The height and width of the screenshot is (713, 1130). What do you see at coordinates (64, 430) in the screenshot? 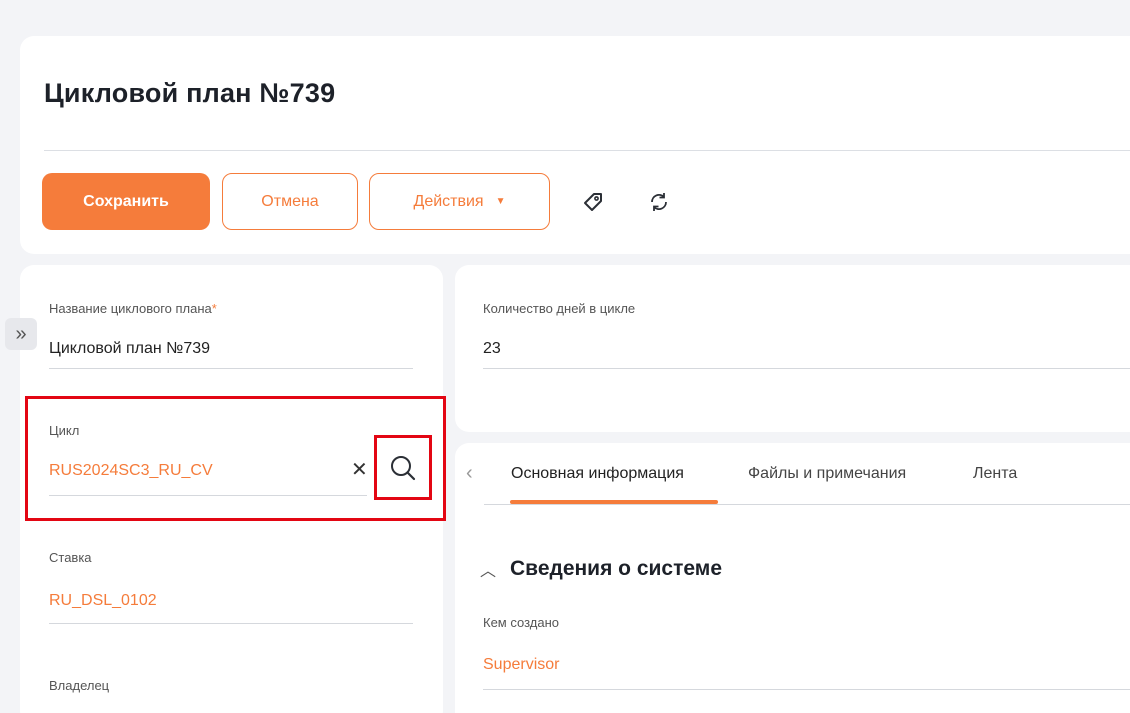
I see `cycle-label: Цикл` at bounding box center [64, 430].